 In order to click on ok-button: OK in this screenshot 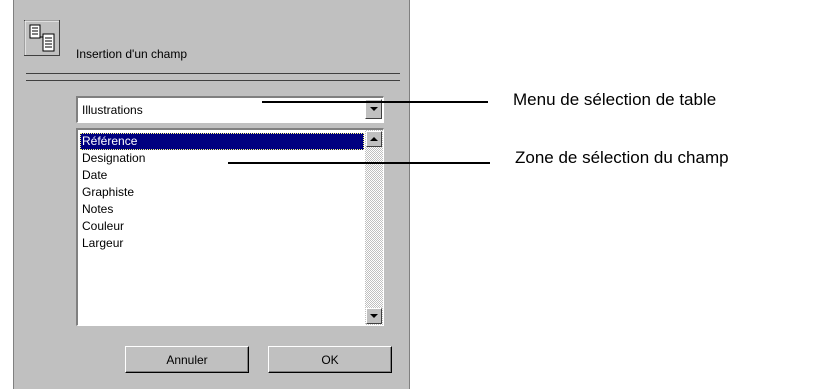, I will do `click(330, 359)`.